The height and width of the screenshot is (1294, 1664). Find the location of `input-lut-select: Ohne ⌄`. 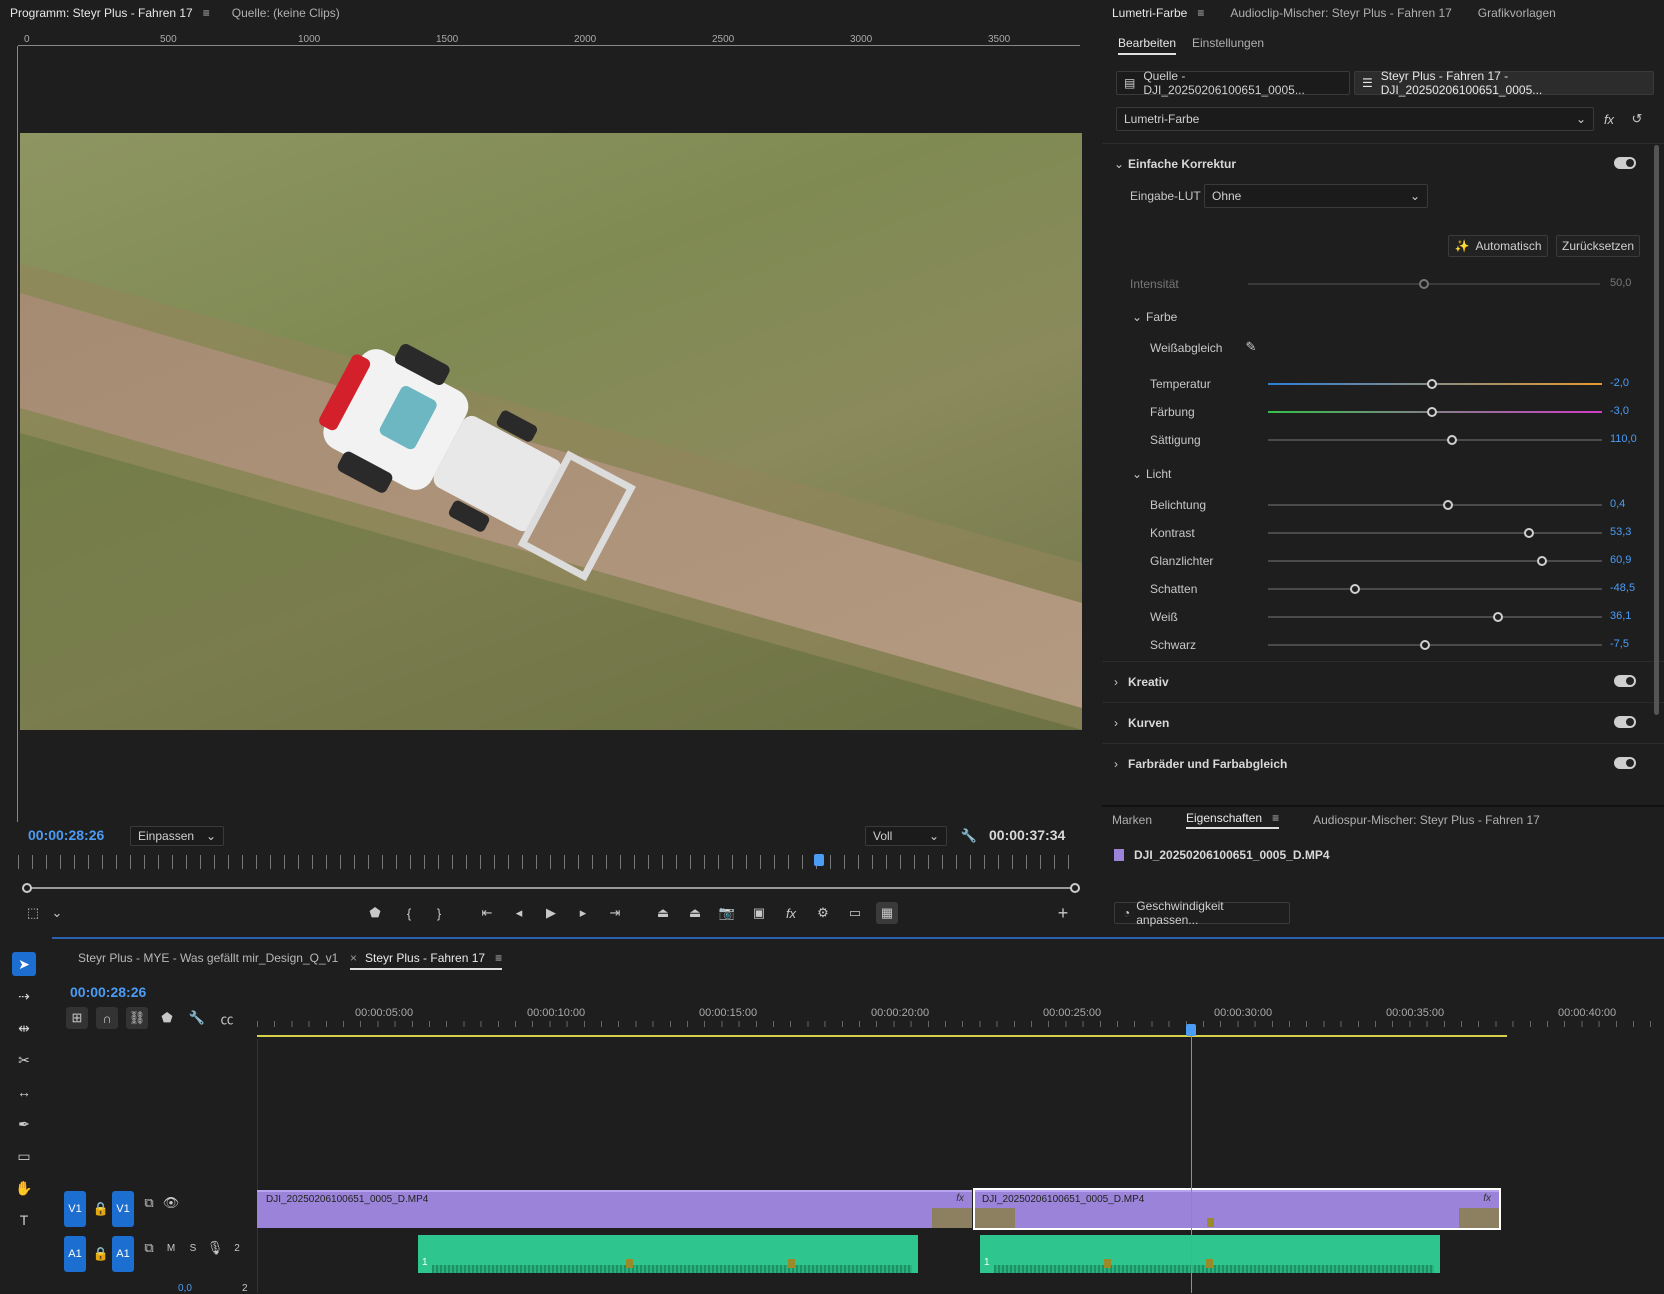

input-lut-select: Ohne ⌄ is located at coordinates (1316, 196).